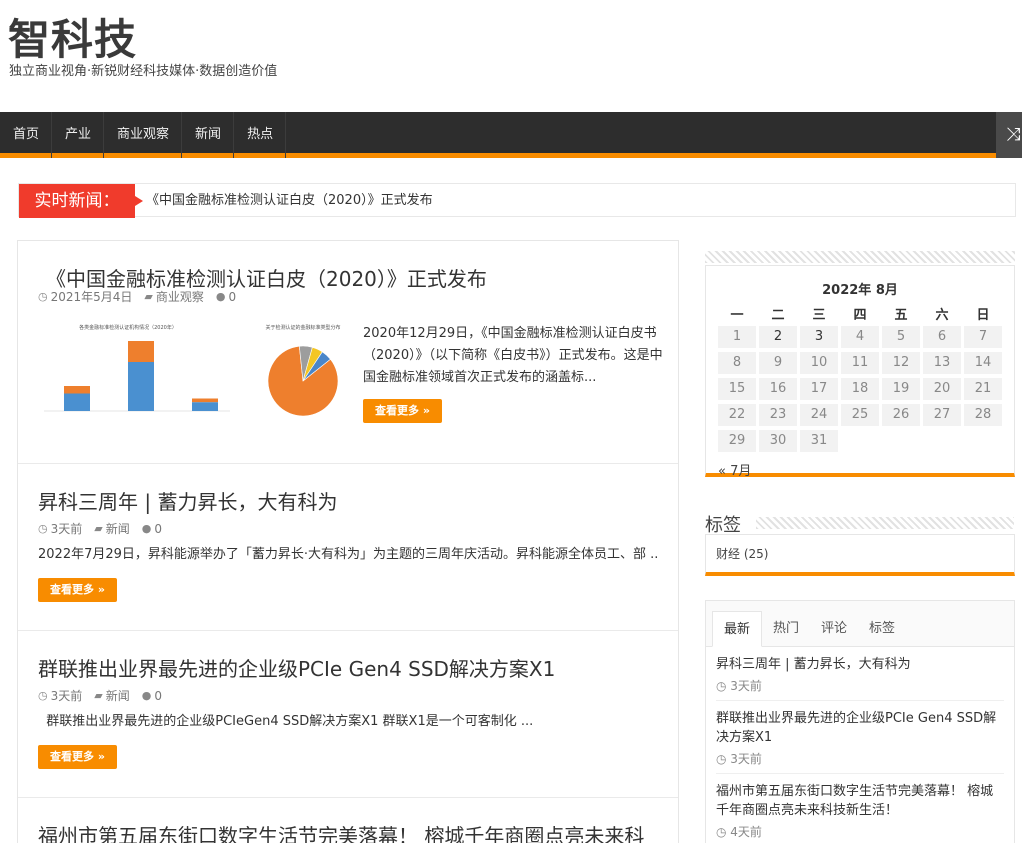 The image size is (1022, 843). Describe the element at coordinates (778, 389) in the screenshot. I see `calendar-day: 16` at that location.